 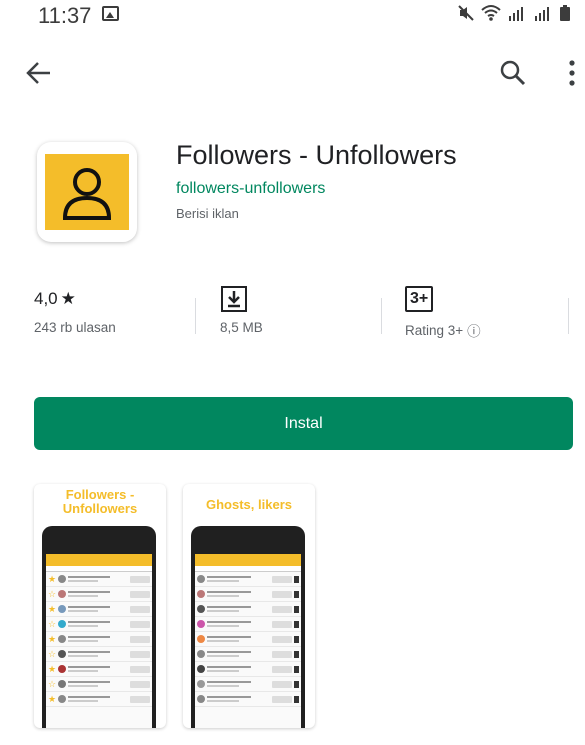 I want to click on size-value: 8,5 MB, so click(x=241, y=327).